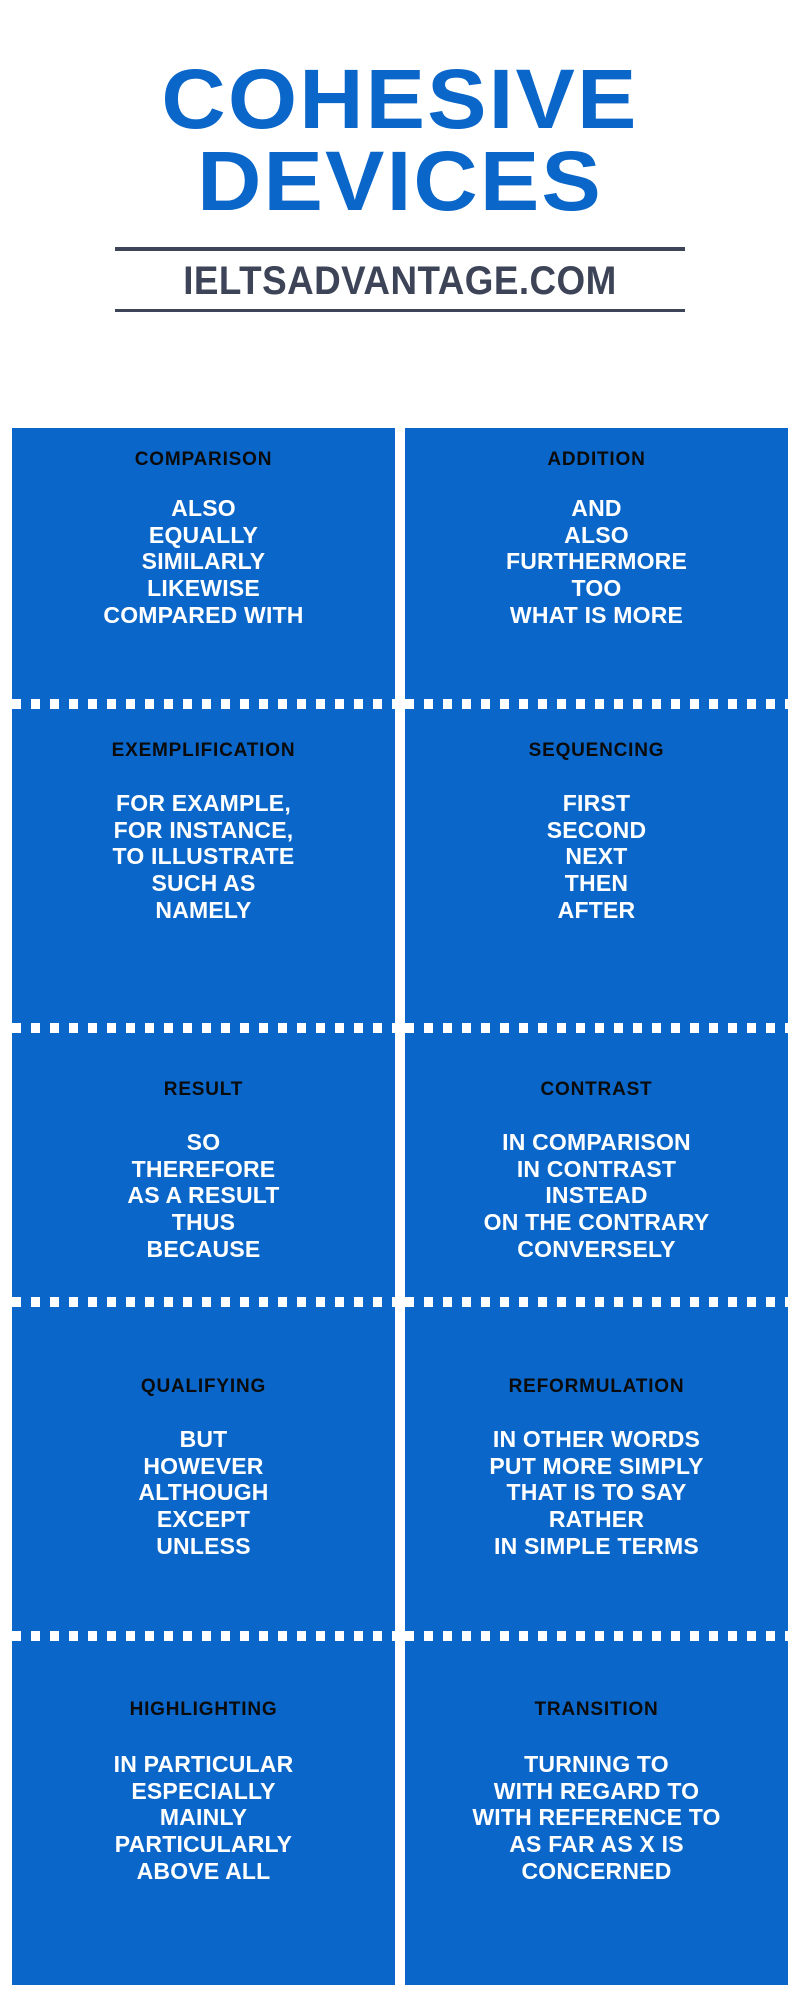  I want to click on cell-heading: EXEMPLIFICATION, so click(203, 750).